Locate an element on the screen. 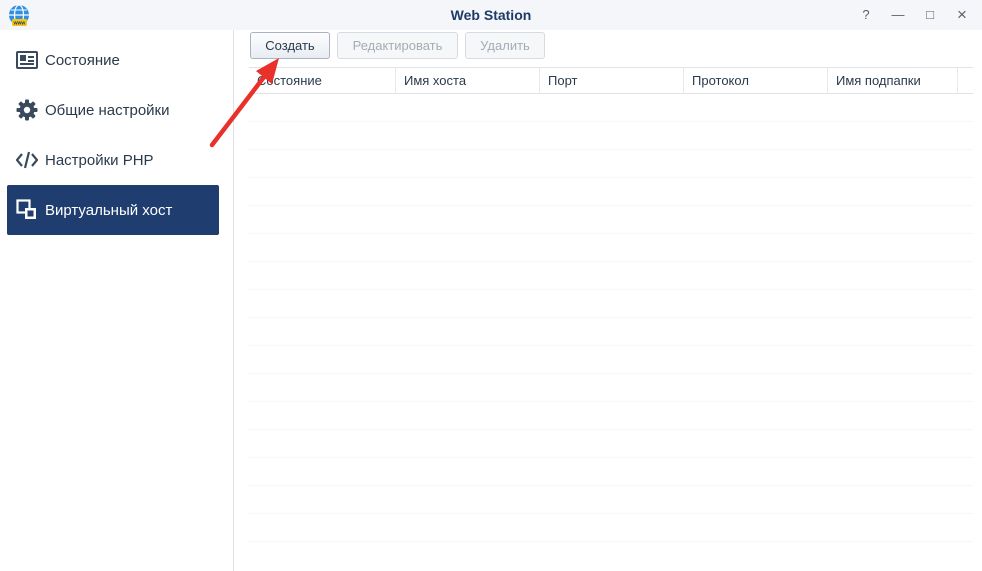  sidebar-item-label: Настройки PHP is located at coordinates (99, 160).